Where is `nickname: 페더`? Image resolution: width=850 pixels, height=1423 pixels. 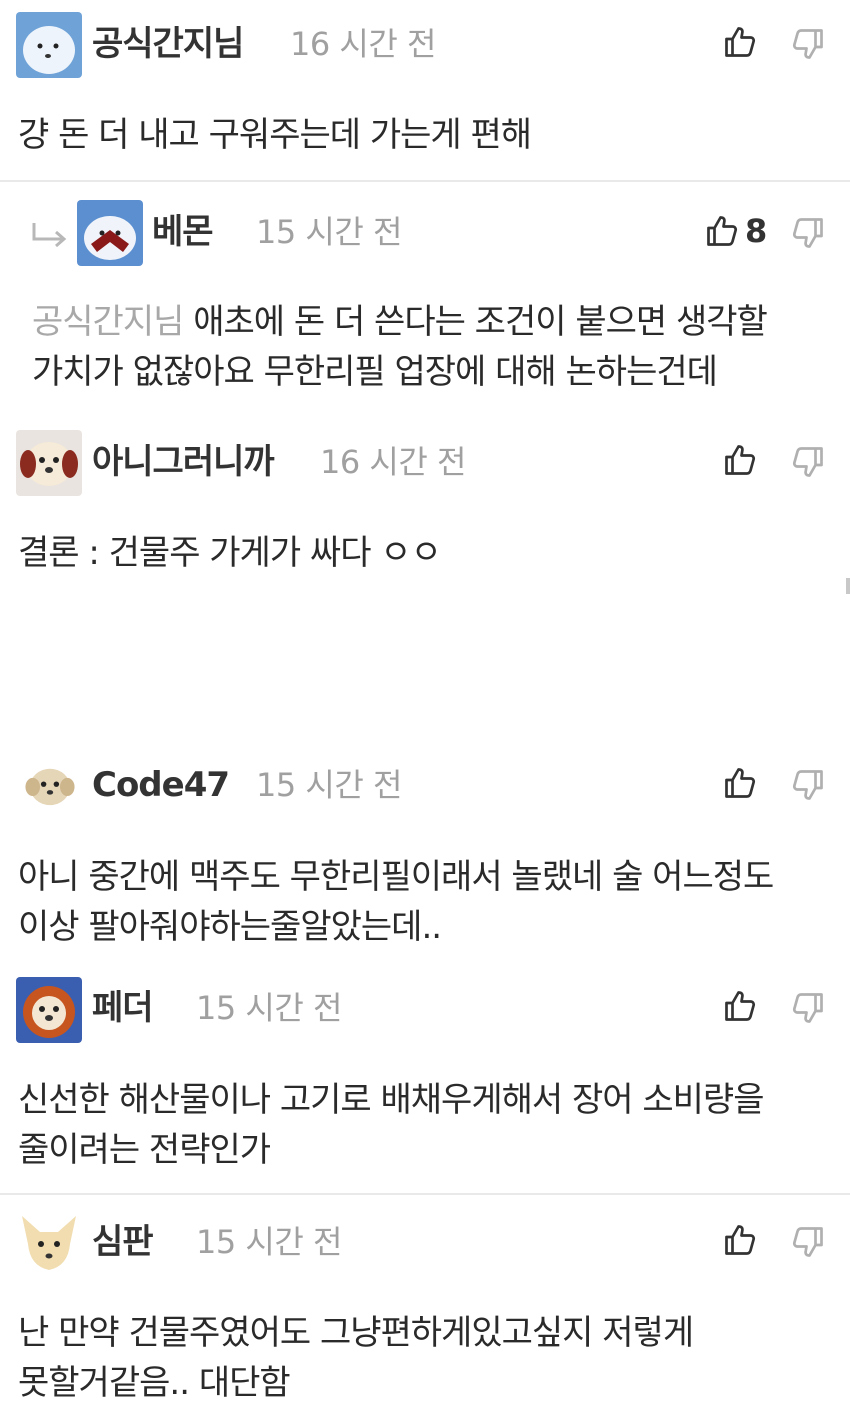 nickname: 페더 is located at coordinates (123, 1008).